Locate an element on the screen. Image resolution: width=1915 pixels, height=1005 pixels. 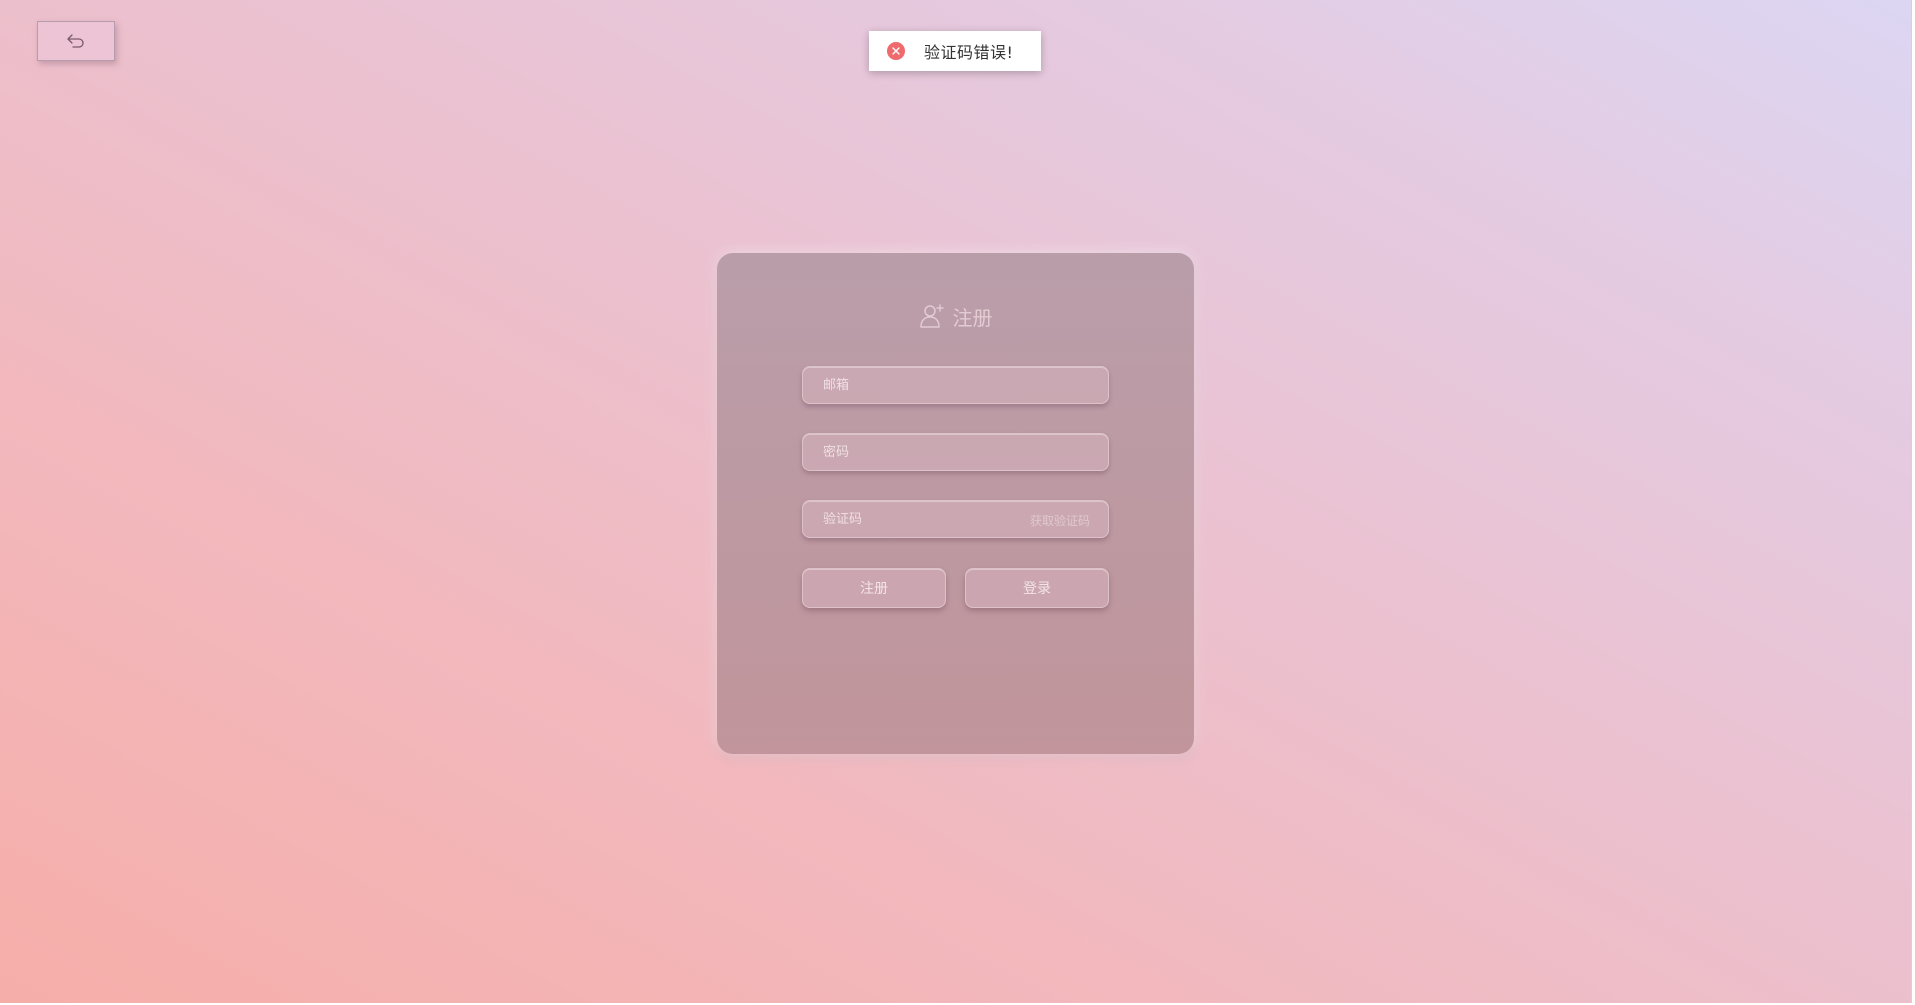
login-button: 登录 is located at coordinates (1037, 588).